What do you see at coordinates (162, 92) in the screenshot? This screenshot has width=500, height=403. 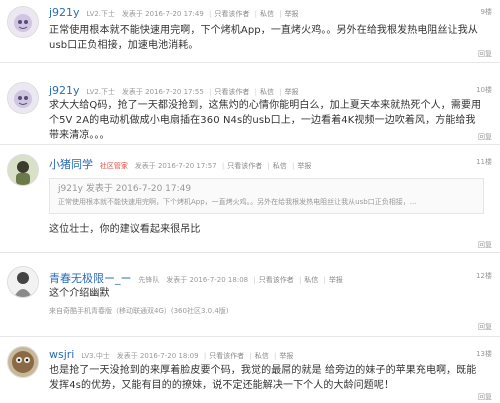 I see `post-time: 发表于 2016-7-20 17:55` at bounding box center [162, 92].